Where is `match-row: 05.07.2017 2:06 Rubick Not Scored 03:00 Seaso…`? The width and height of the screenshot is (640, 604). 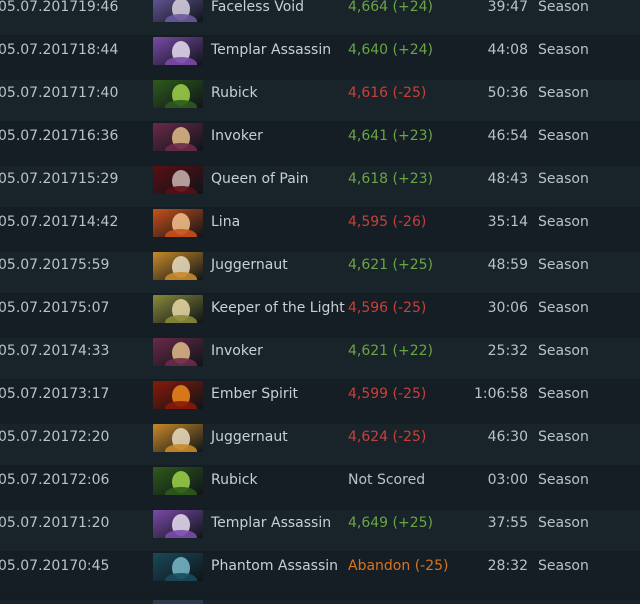
match-row: 05.07.2017 2:06 Rubick Not Scored 03:00 Seaso… is located at coordinates (320, 487).